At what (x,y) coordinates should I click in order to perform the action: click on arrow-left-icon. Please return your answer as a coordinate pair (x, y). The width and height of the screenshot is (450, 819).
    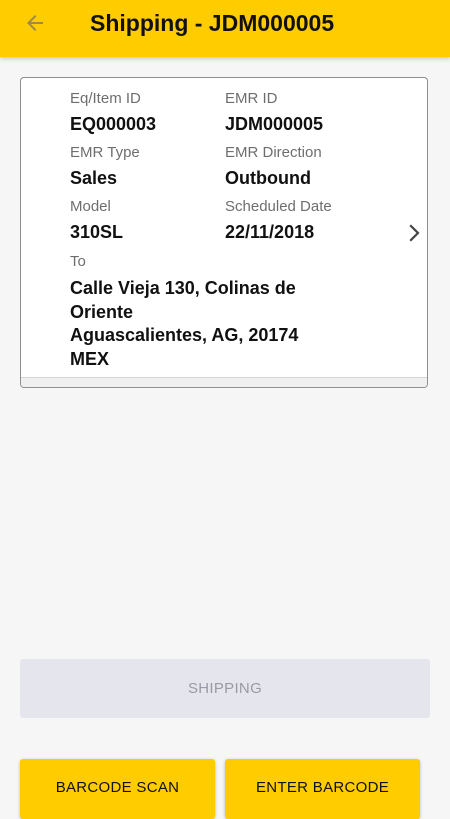
    Looking at the image, I should click on (35, 23).